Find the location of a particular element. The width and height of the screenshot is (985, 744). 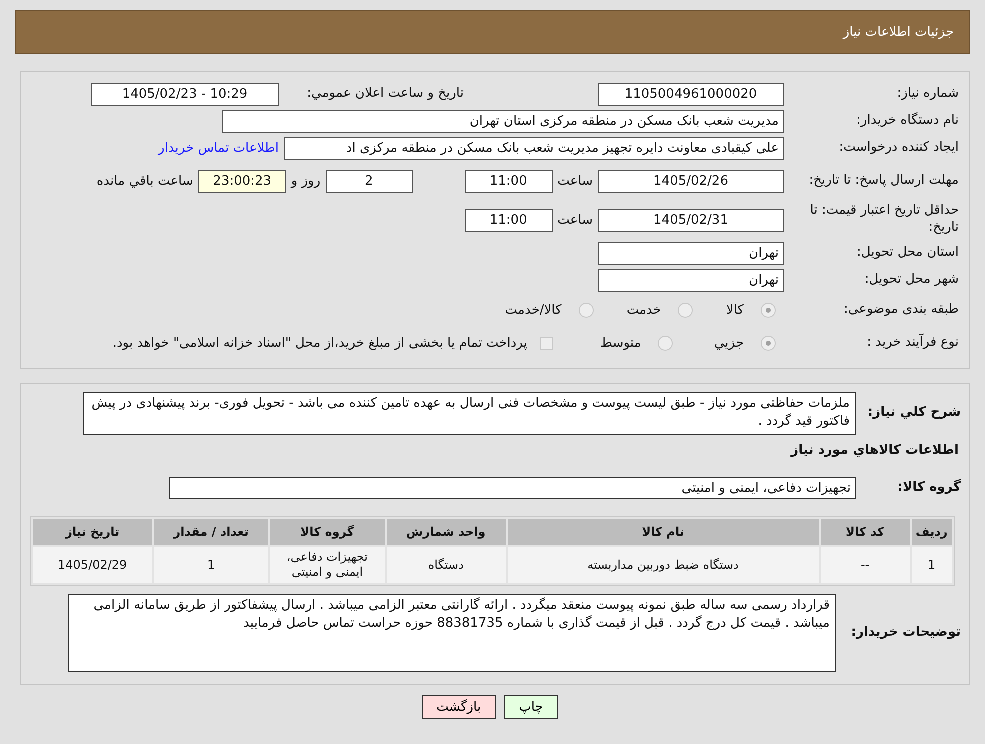

field-label: شهر محل تحویل: is located at coordinates (911, 280).